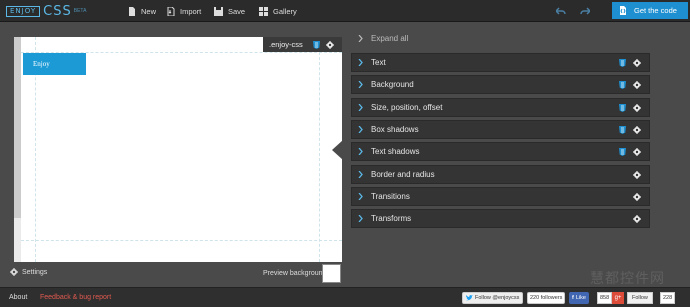 This screenshot has width=690, height=307. I want to click on settings-label: Settings, so click(35, 272).